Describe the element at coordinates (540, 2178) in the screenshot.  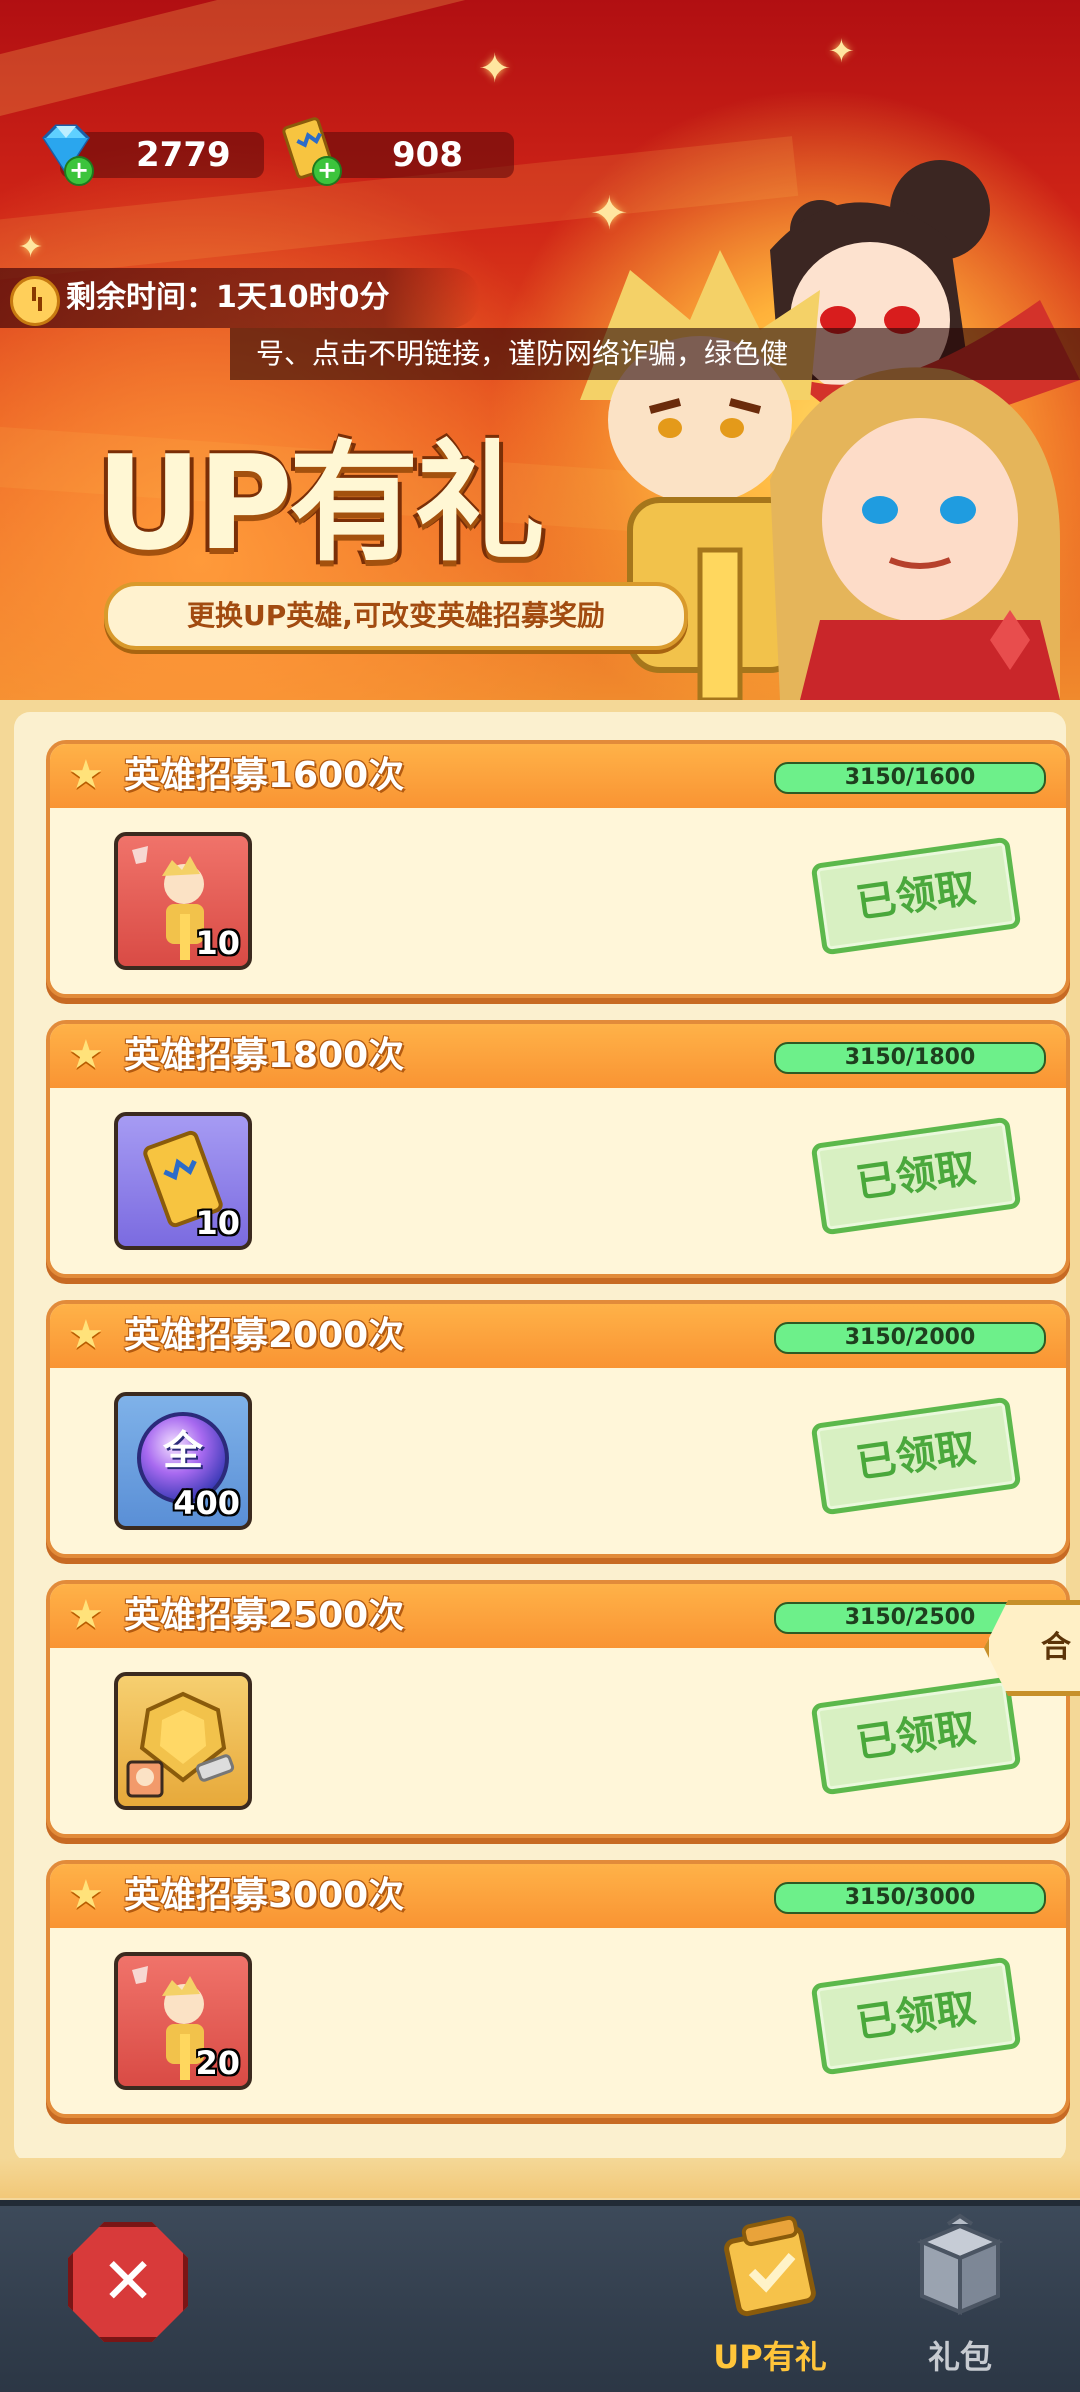
I see `bottom-divider` at that location.